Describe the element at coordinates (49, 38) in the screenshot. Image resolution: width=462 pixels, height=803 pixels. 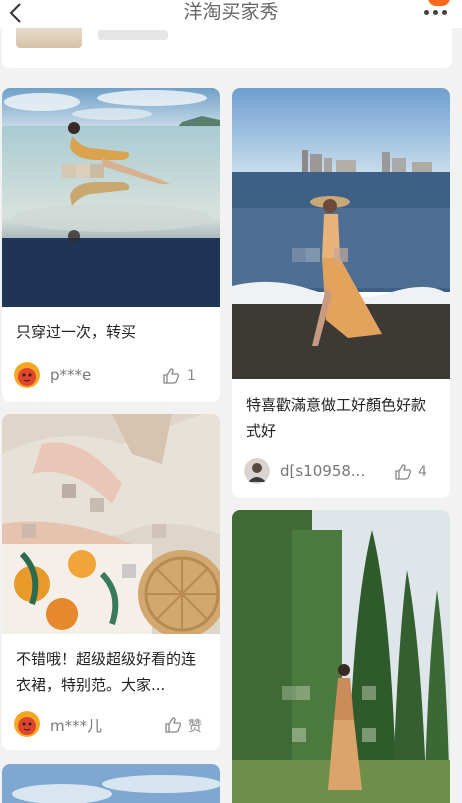
I see `card-thumbnail` at that location.